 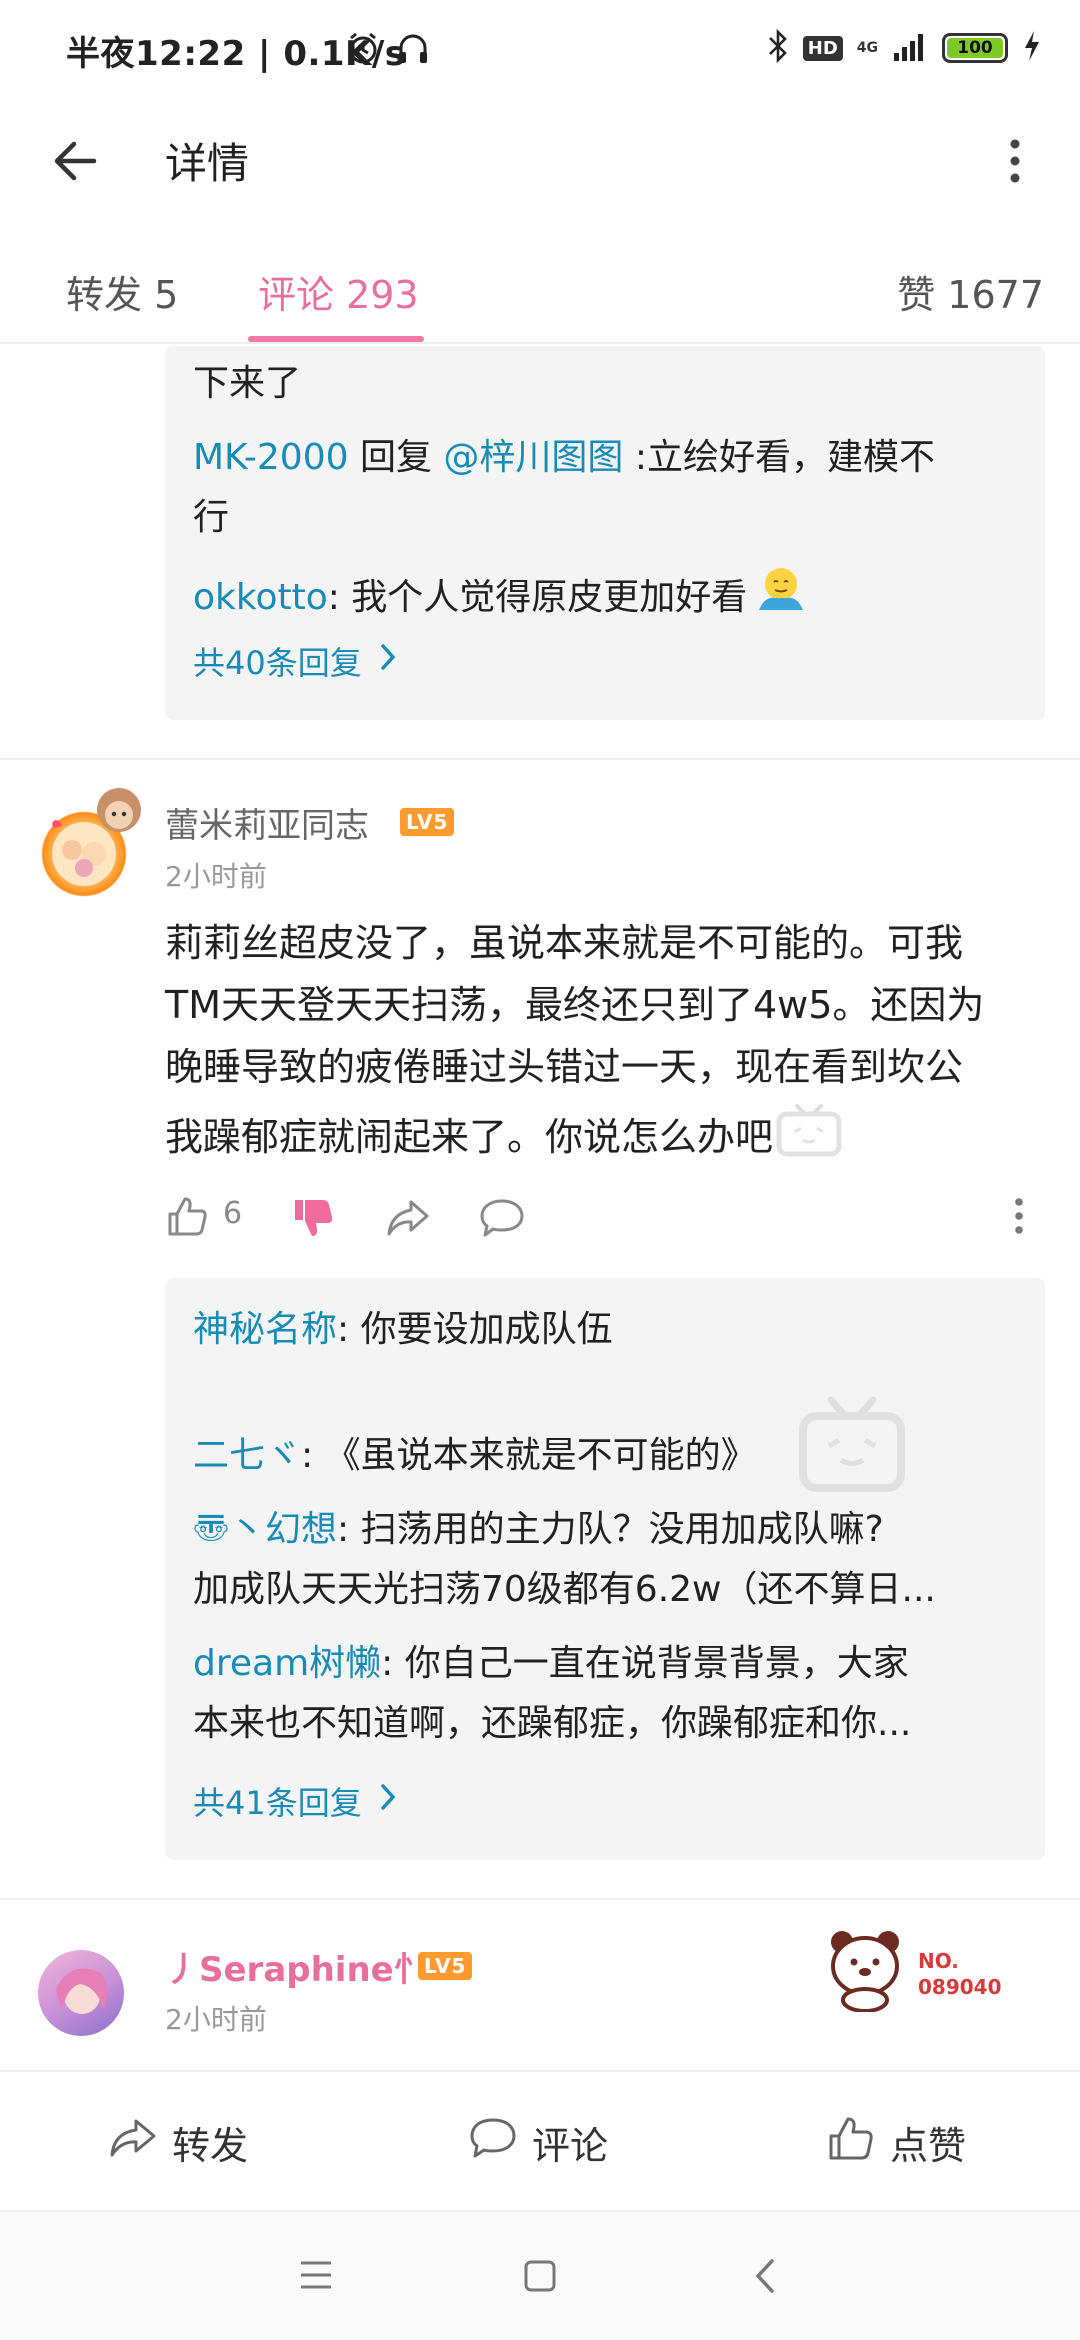 I want to click on bottom-action-bar: 转发 评论 点赞, so click(x=540, y=2140).